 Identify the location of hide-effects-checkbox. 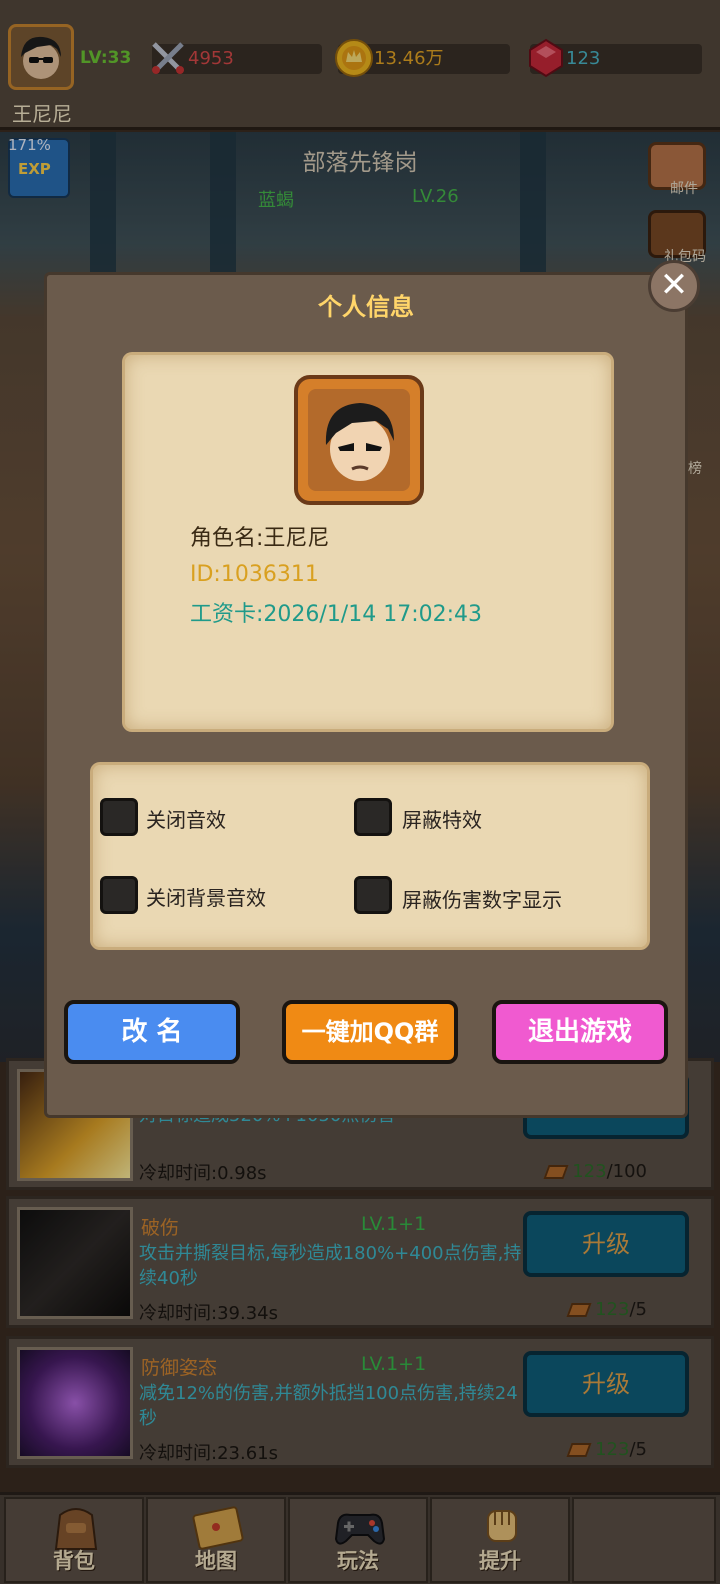
(373, 817).